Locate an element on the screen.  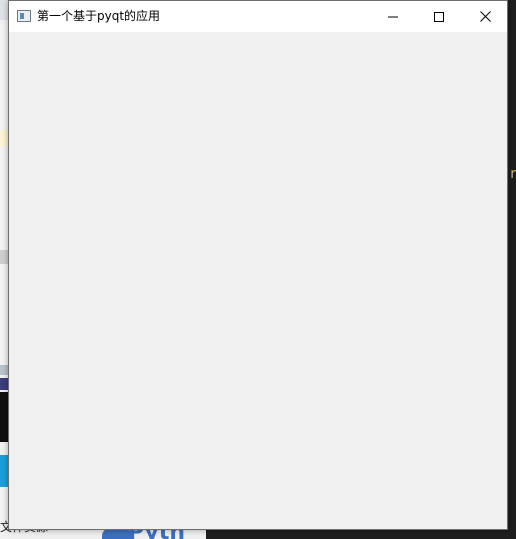
background-dark-panel is located at coordinates (361, 534).